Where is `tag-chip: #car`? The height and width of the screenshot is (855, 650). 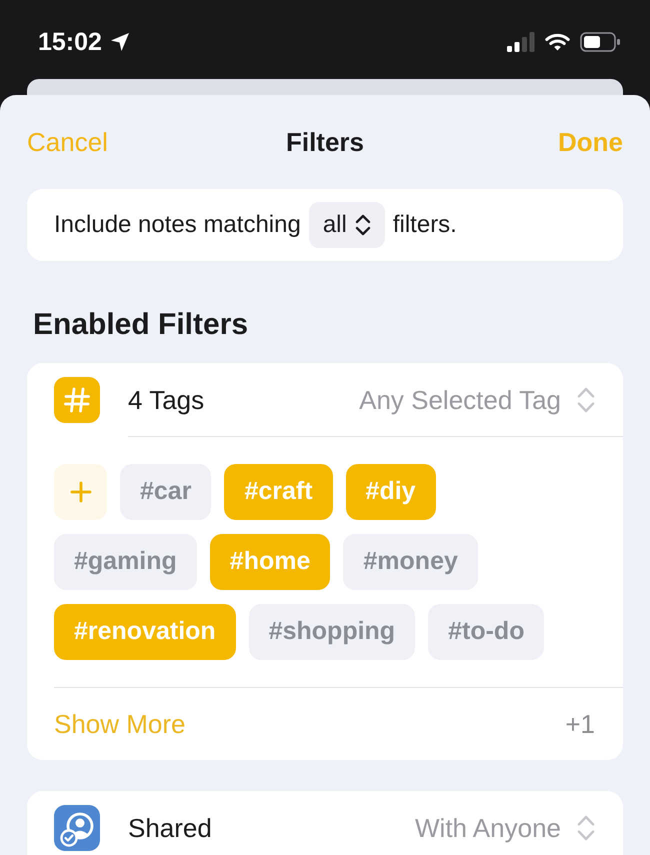
tag-chip: #car is located at coordinates (166, 492).